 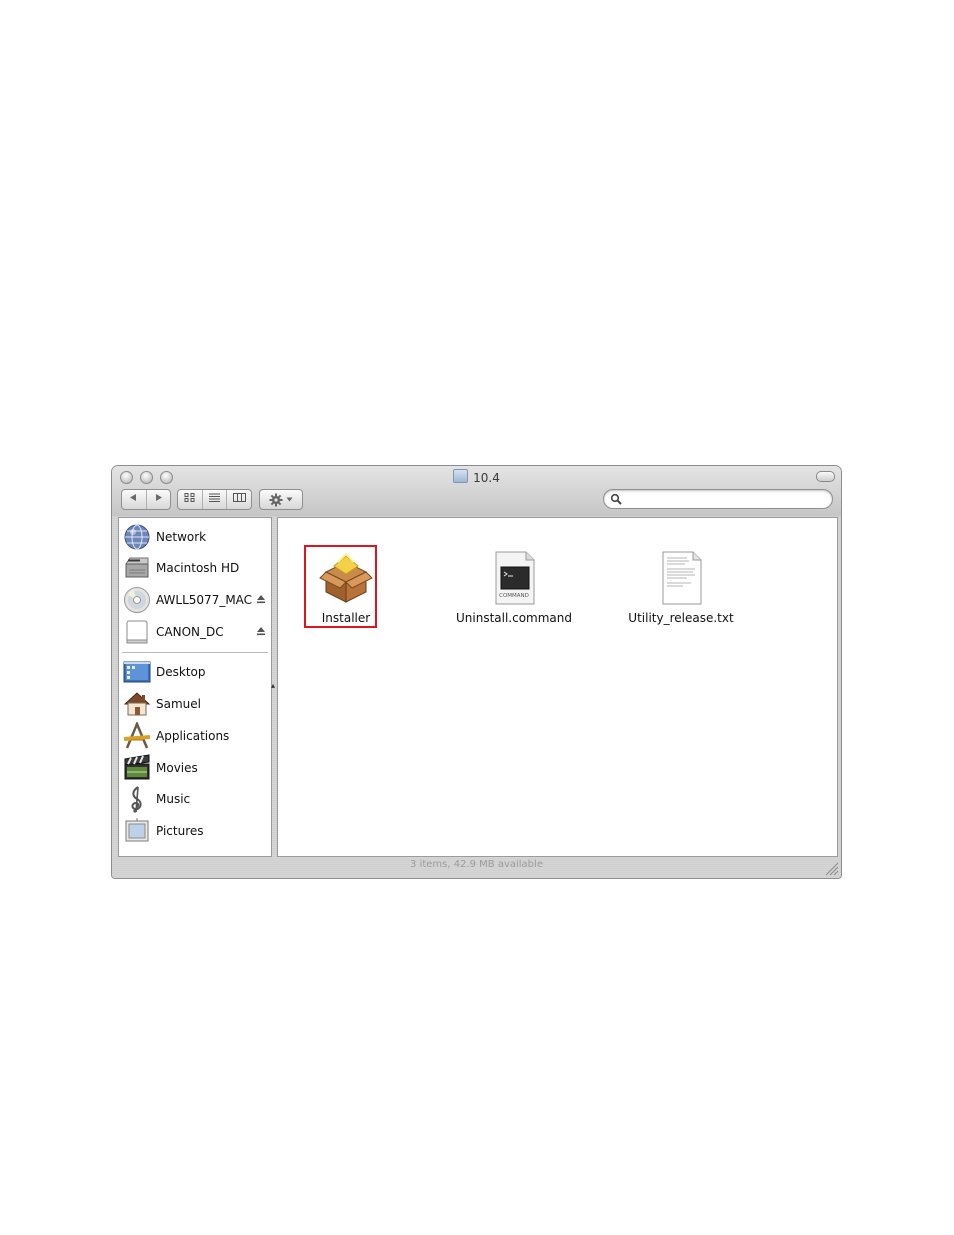 I want to click on sidebar-item-label: Movies, so click(x=177, y=768).